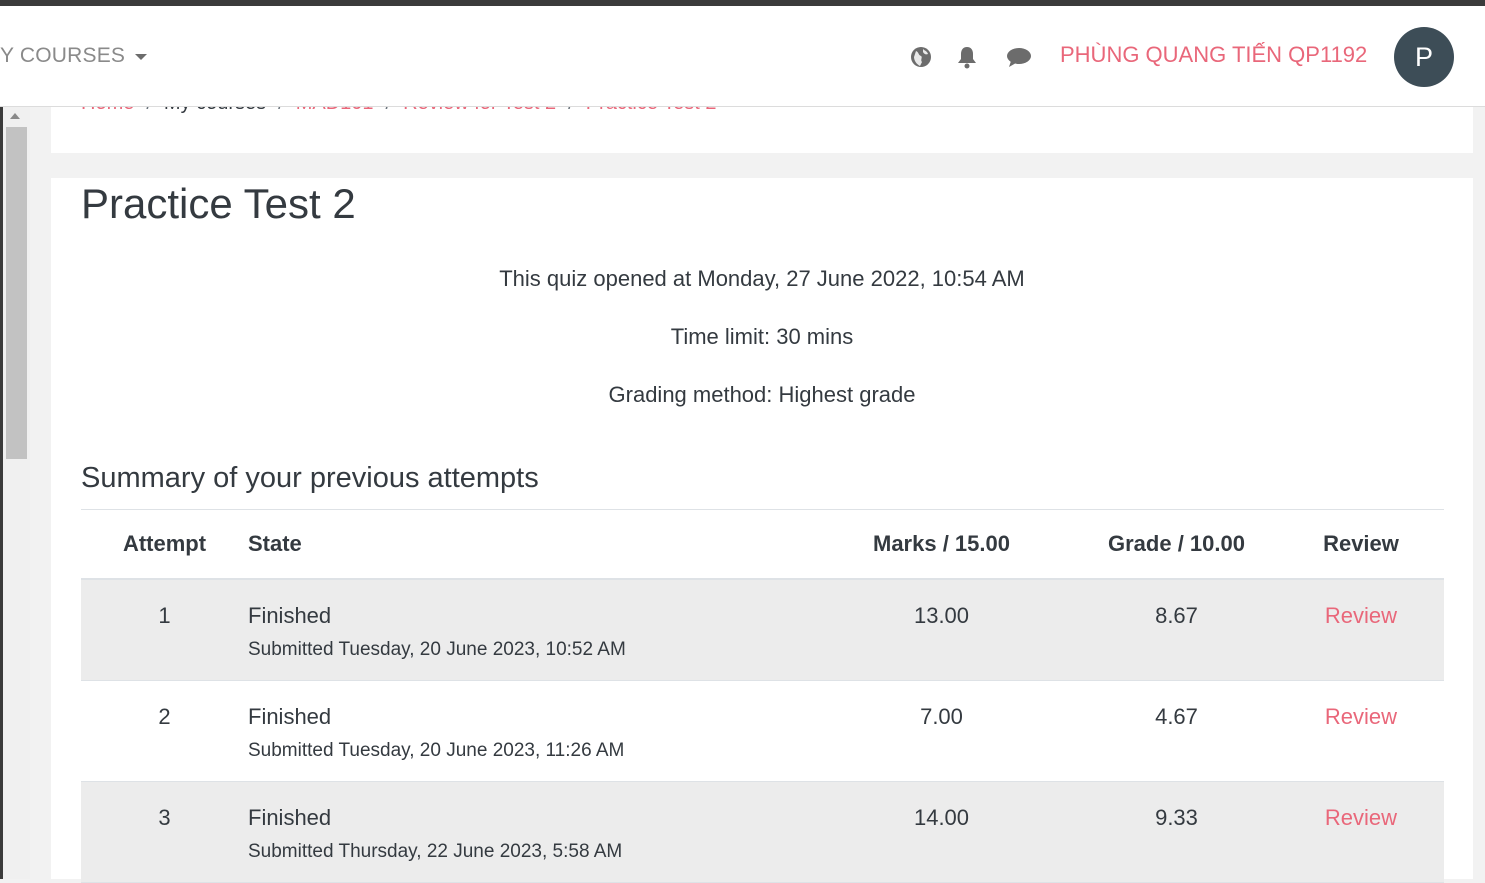 This screenshot has width=1485, height=883. I want to click on grading-method-info: Grading method: Highest grade, so click(762, 394).